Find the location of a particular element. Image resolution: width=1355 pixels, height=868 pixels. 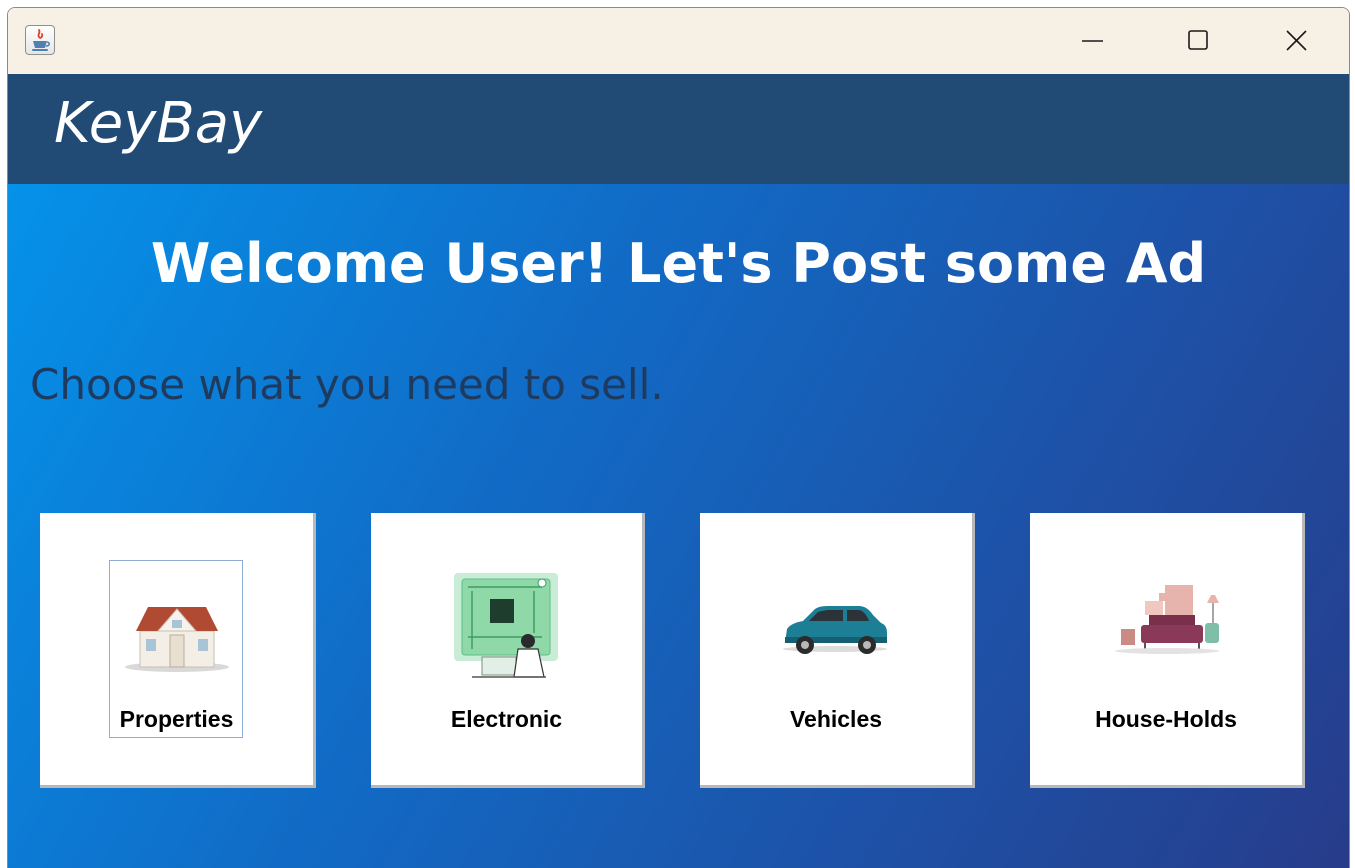

welcome-heading: Welcome User! Let's Post some Ad is located at coordinates (678, 263).